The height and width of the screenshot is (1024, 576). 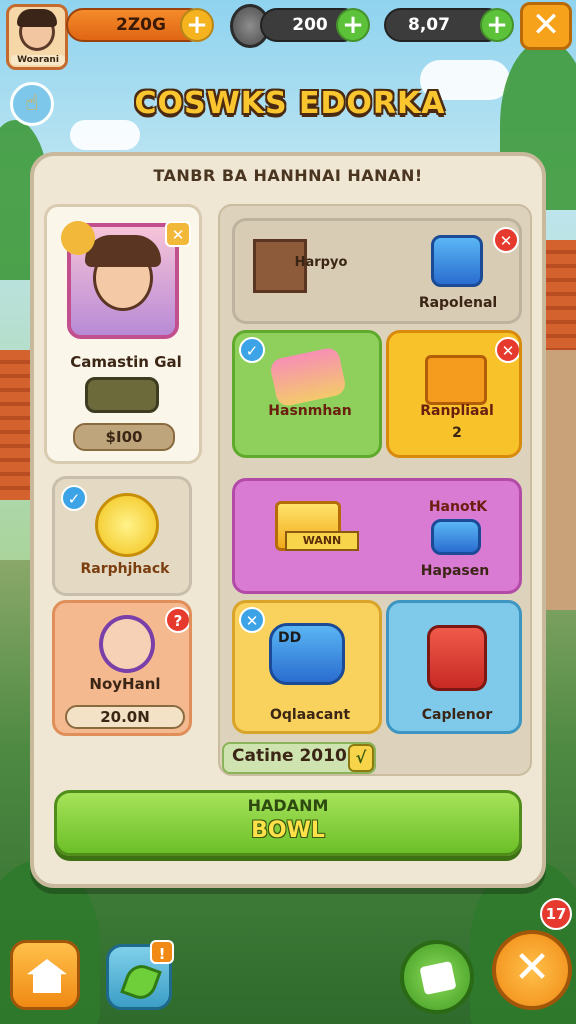 What do you see at coordinates (32, 104) in the screenshot?
I see `hand-icon: ☝` at bounding box center [32, 104].